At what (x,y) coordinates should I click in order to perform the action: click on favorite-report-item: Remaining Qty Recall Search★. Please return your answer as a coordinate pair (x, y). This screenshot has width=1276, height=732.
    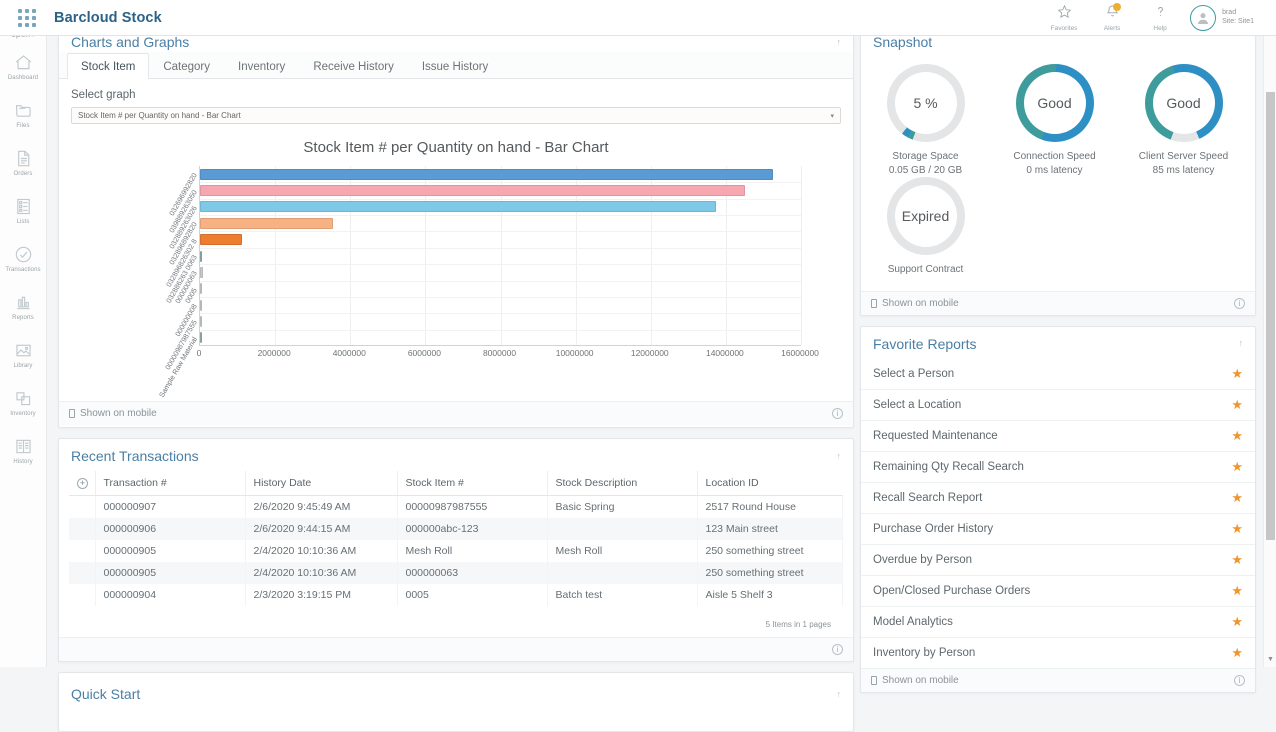
    Looking at the image, I should click on (1058, 467).